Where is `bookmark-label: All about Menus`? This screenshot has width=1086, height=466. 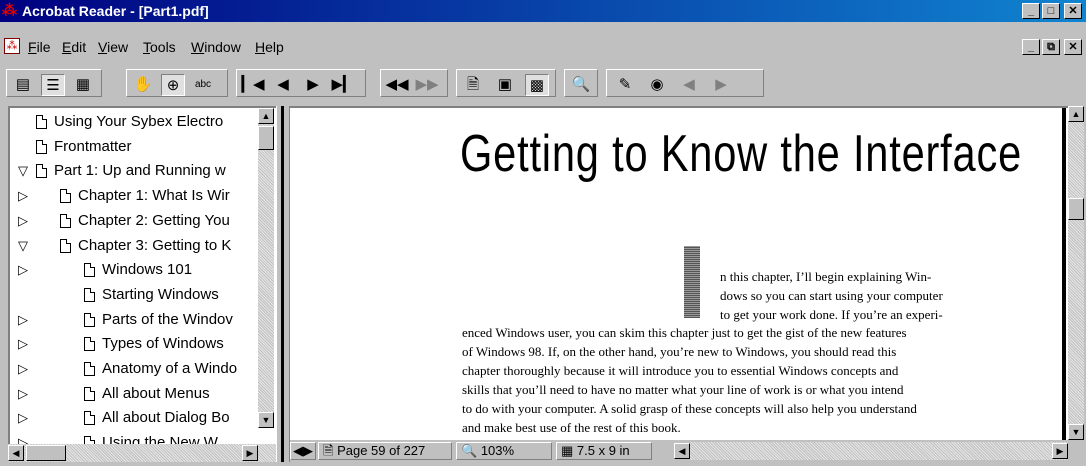
bookmark-label: All about Menus is located at coordinates (156, 393).